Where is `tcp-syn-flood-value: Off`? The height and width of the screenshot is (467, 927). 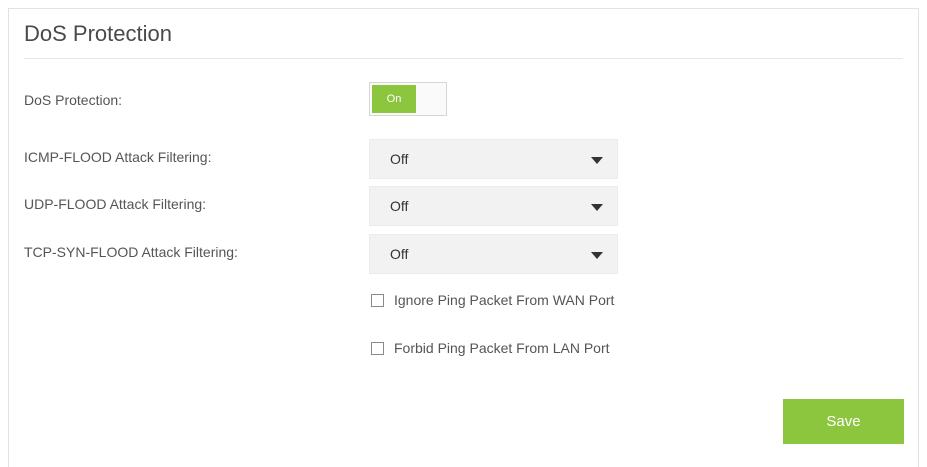 tcp-syn-flood-value: Off is located at coordinates (399, 254).